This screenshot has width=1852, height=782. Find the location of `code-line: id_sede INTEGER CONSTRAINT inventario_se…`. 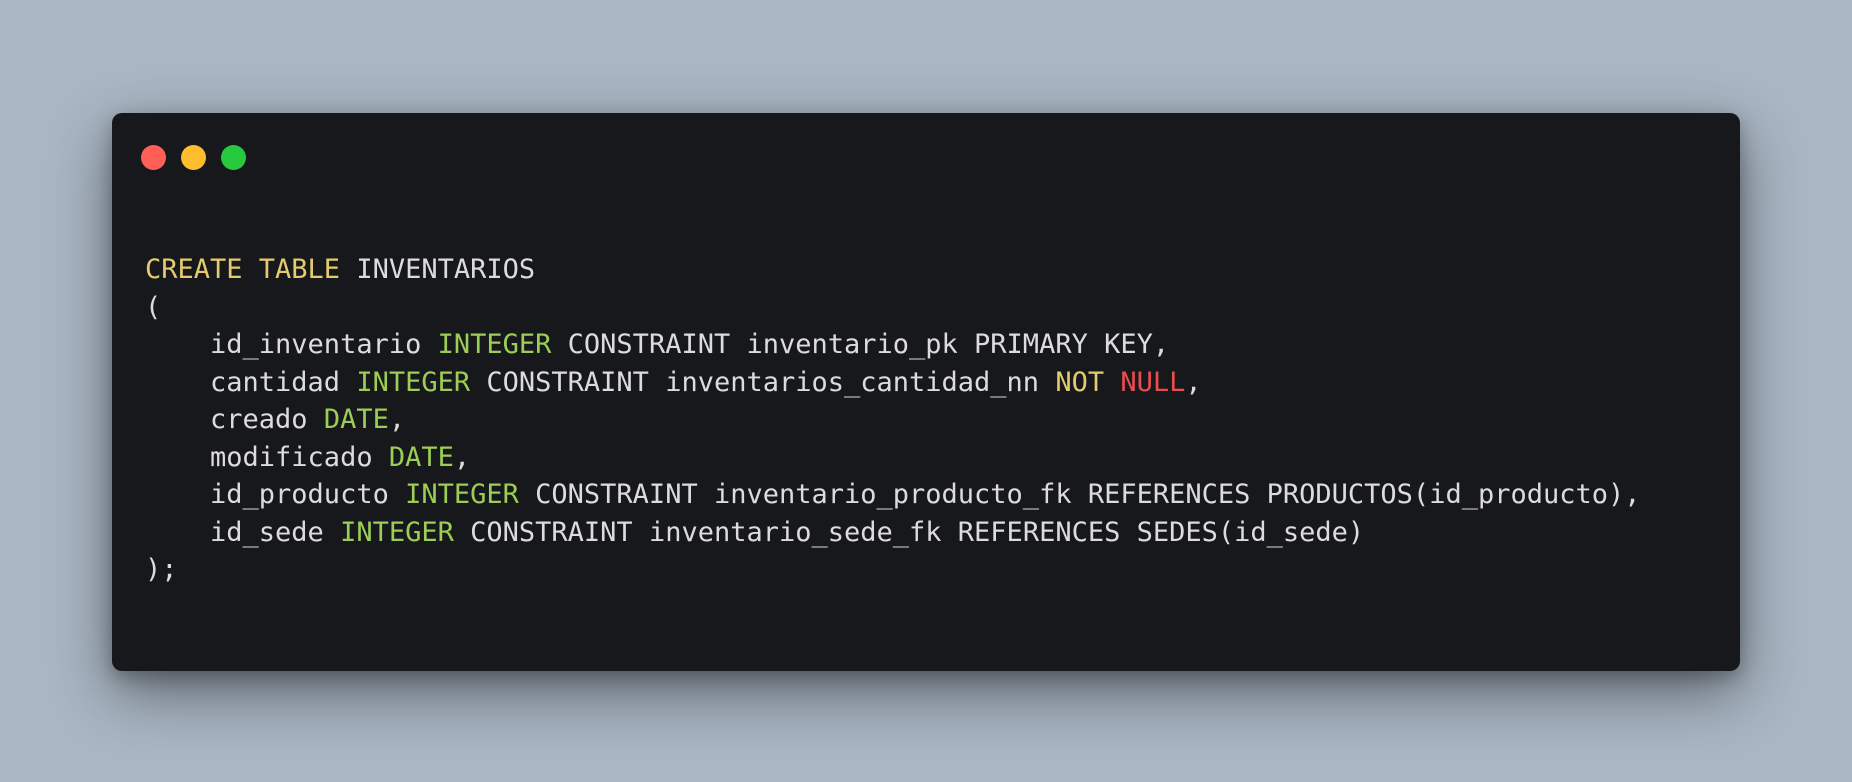

code-line: id_sede INTEGER CONSTRAINT inventario_se… is located at coordinates (893, 533).